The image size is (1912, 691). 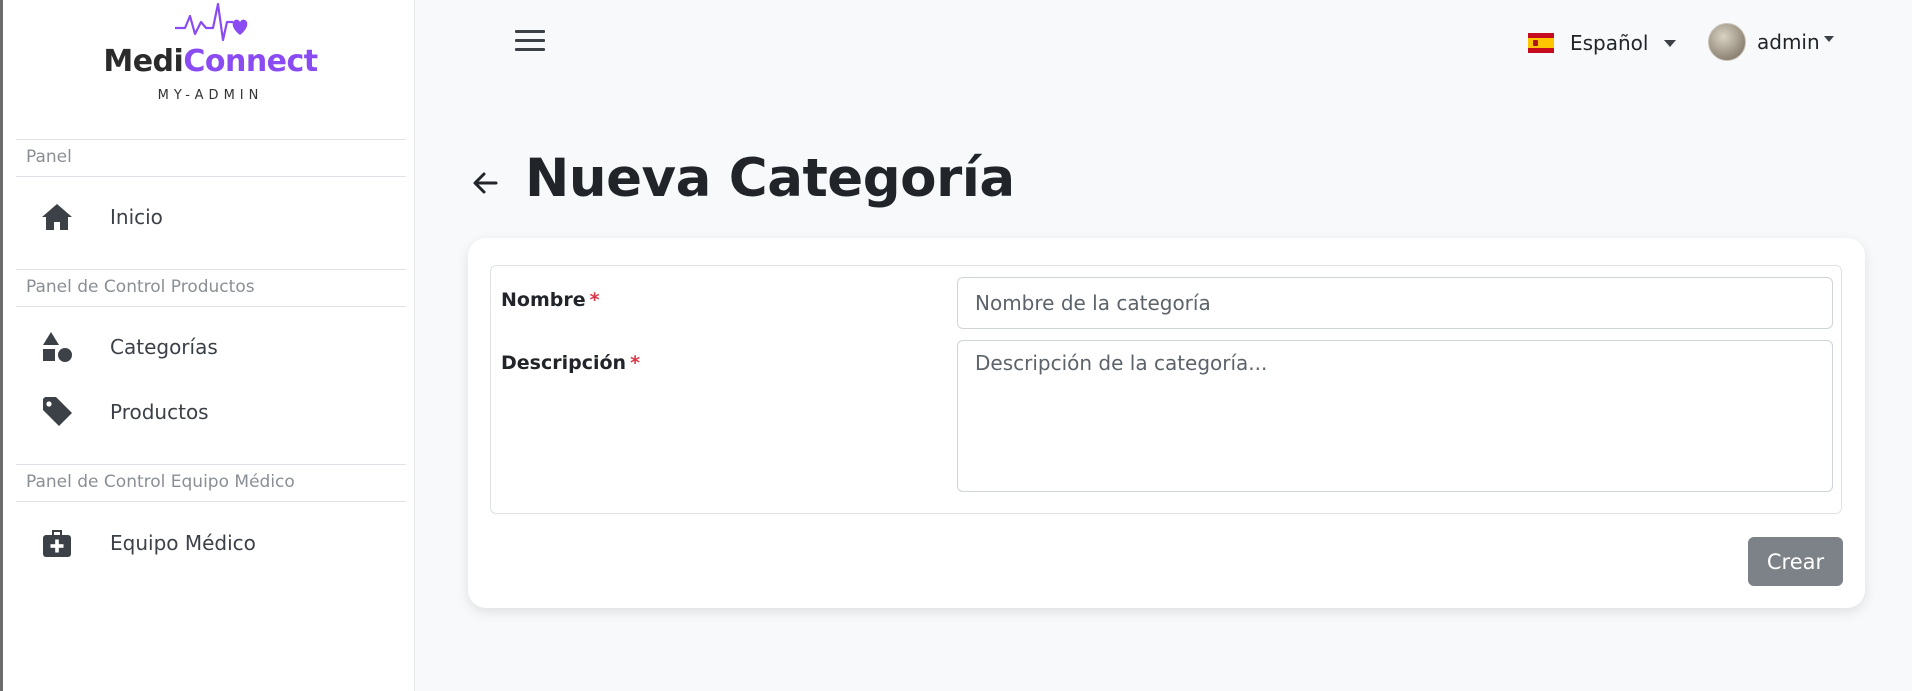 I want to click on brand-subtitle: MY-ADMIN, so click(x=210, y=95).